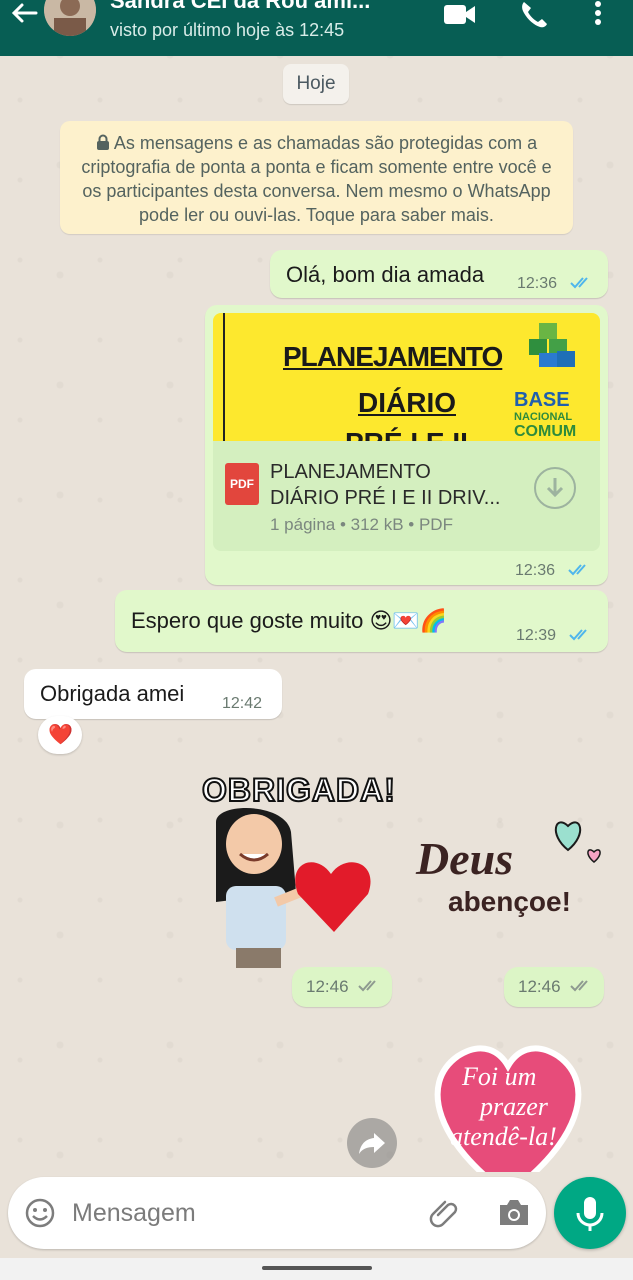  I want to click on outgoing-message: Olá, bom dia amada 12:36, so click(439, 274).